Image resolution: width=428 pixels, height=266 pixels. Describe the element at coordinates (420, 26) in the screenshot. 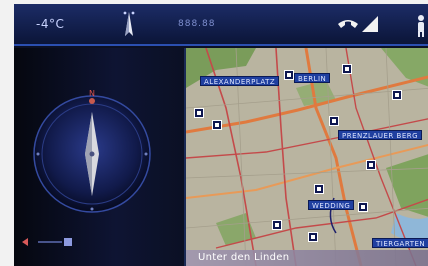

I see `person-icon` at that location.